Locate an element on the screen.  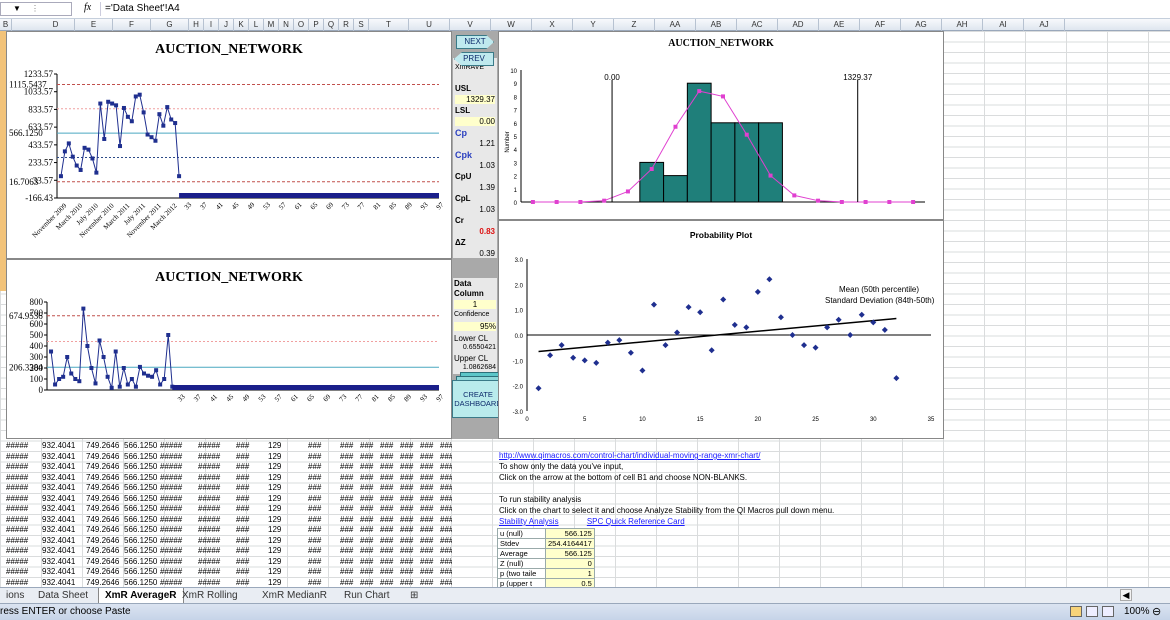
column-header-J: J is located at coordinates (226, 25).